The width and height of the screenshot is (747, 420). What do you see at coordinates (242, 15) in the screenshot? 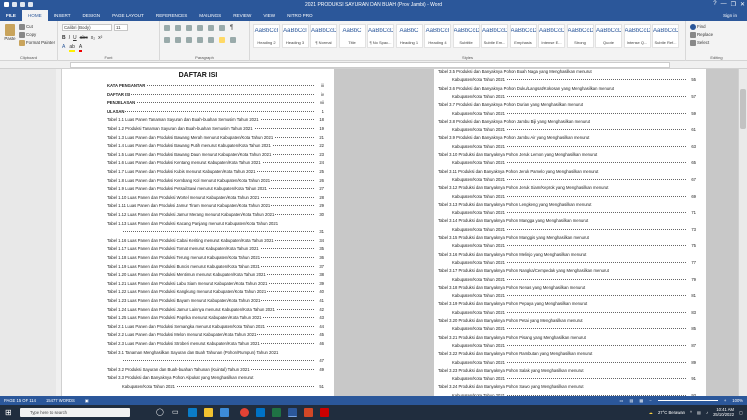
I see `tab-review: REVIEW` at bounding box center [242, 15].